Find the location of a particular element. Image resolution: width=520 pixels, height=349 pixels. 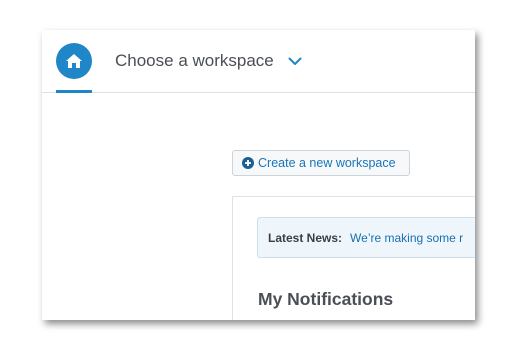

create-workspace-label: Create a new workspace is located at coordinates (327, 163).